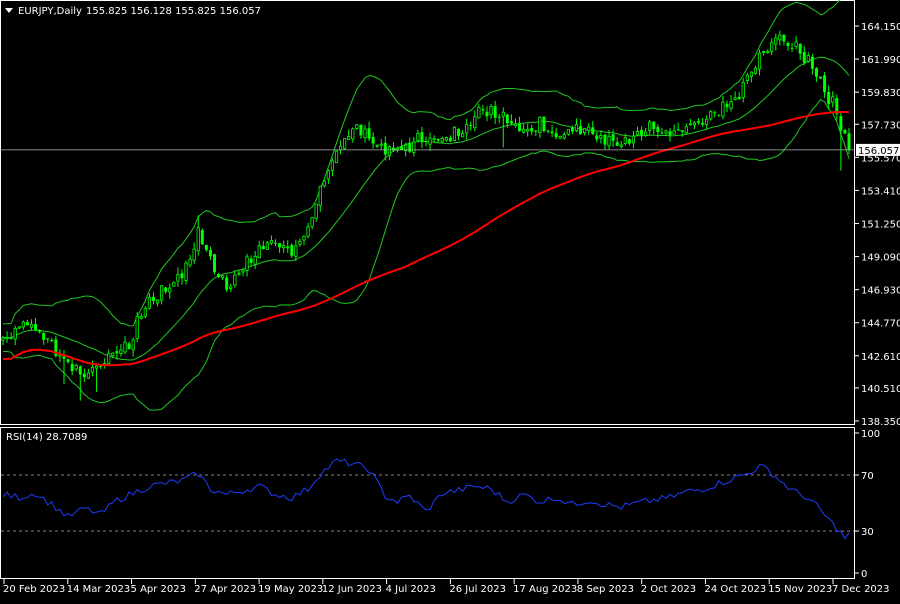  Describe the element at coordinates (880, 27) in the screenshot. I see `price-tick-label: 164.150` at that location.